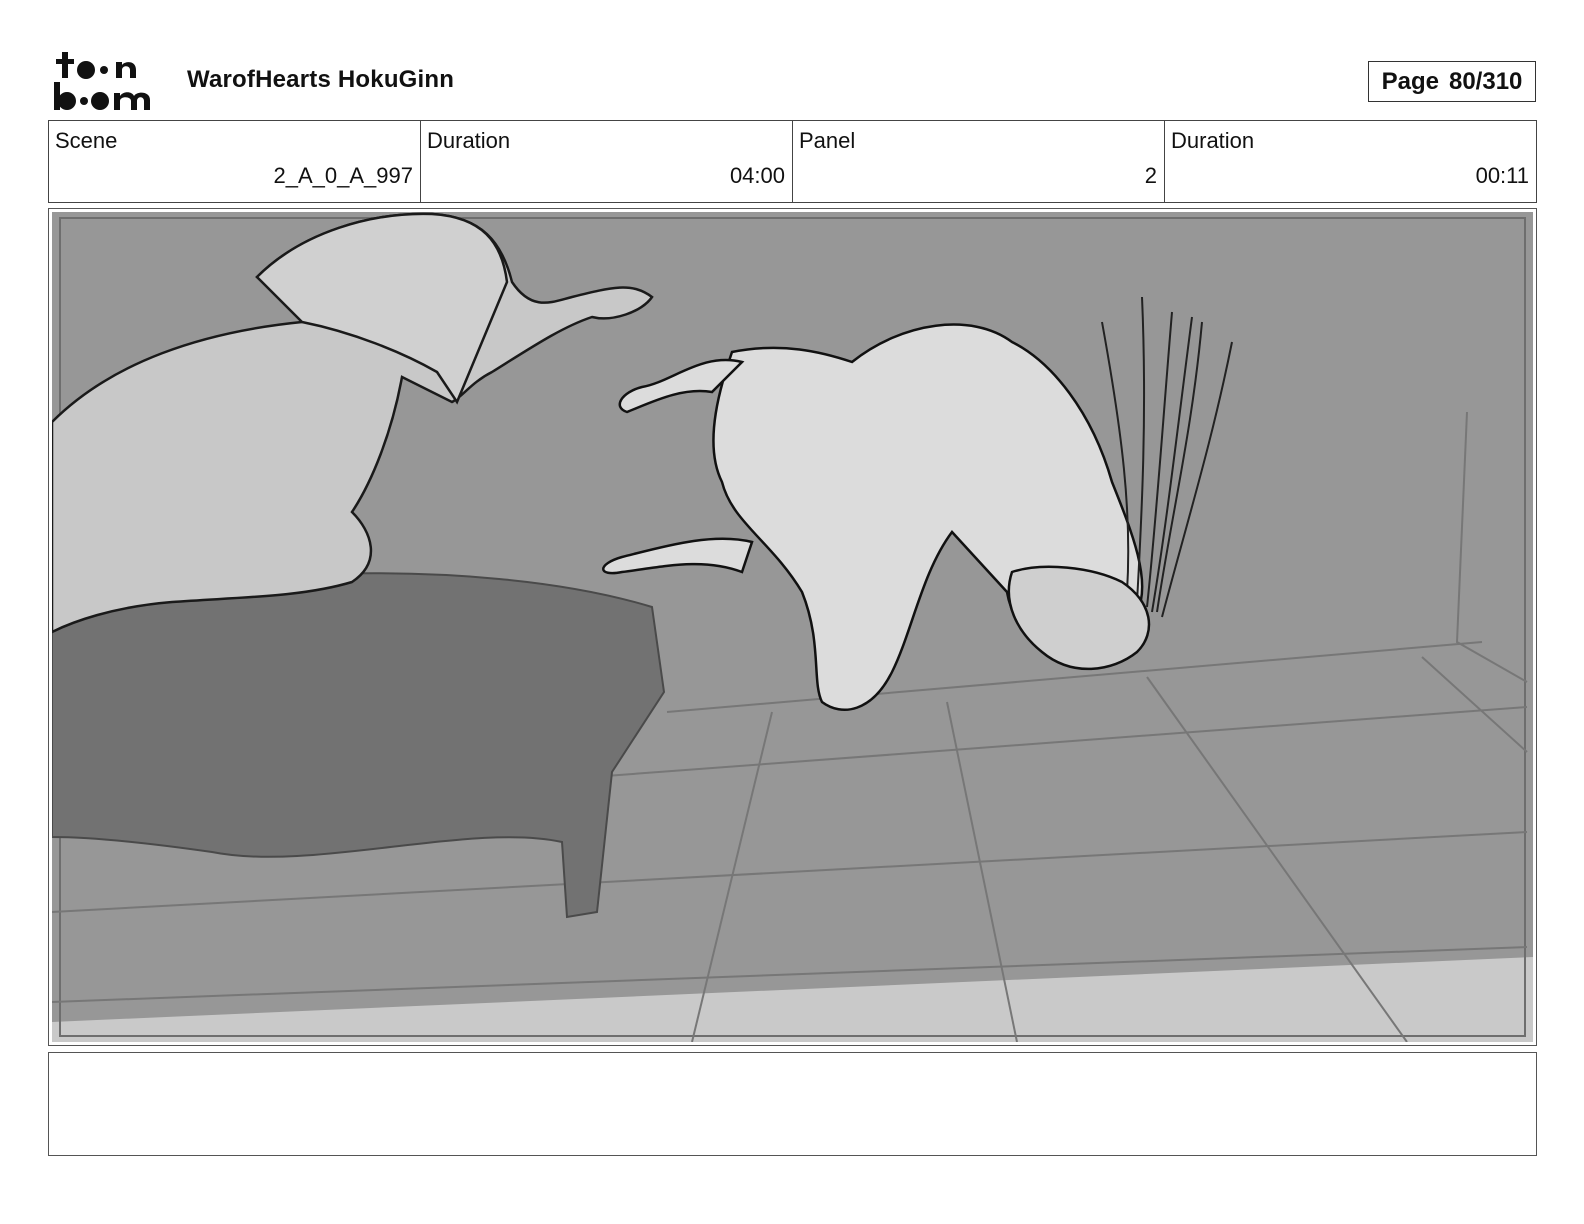  I want to click on toon-boom-logo, so click(102, 81).